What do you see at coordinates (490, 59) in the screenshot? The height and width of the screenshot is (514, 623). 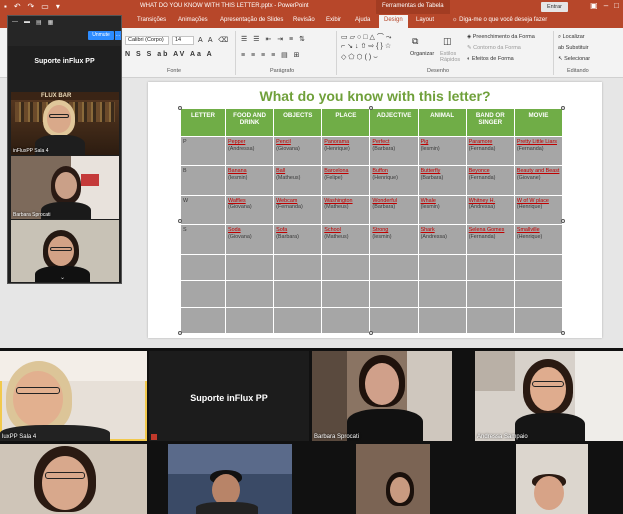 I see `shape-effects-button: ◐ Efeitos de Forma` at bounding box center [490, 59].